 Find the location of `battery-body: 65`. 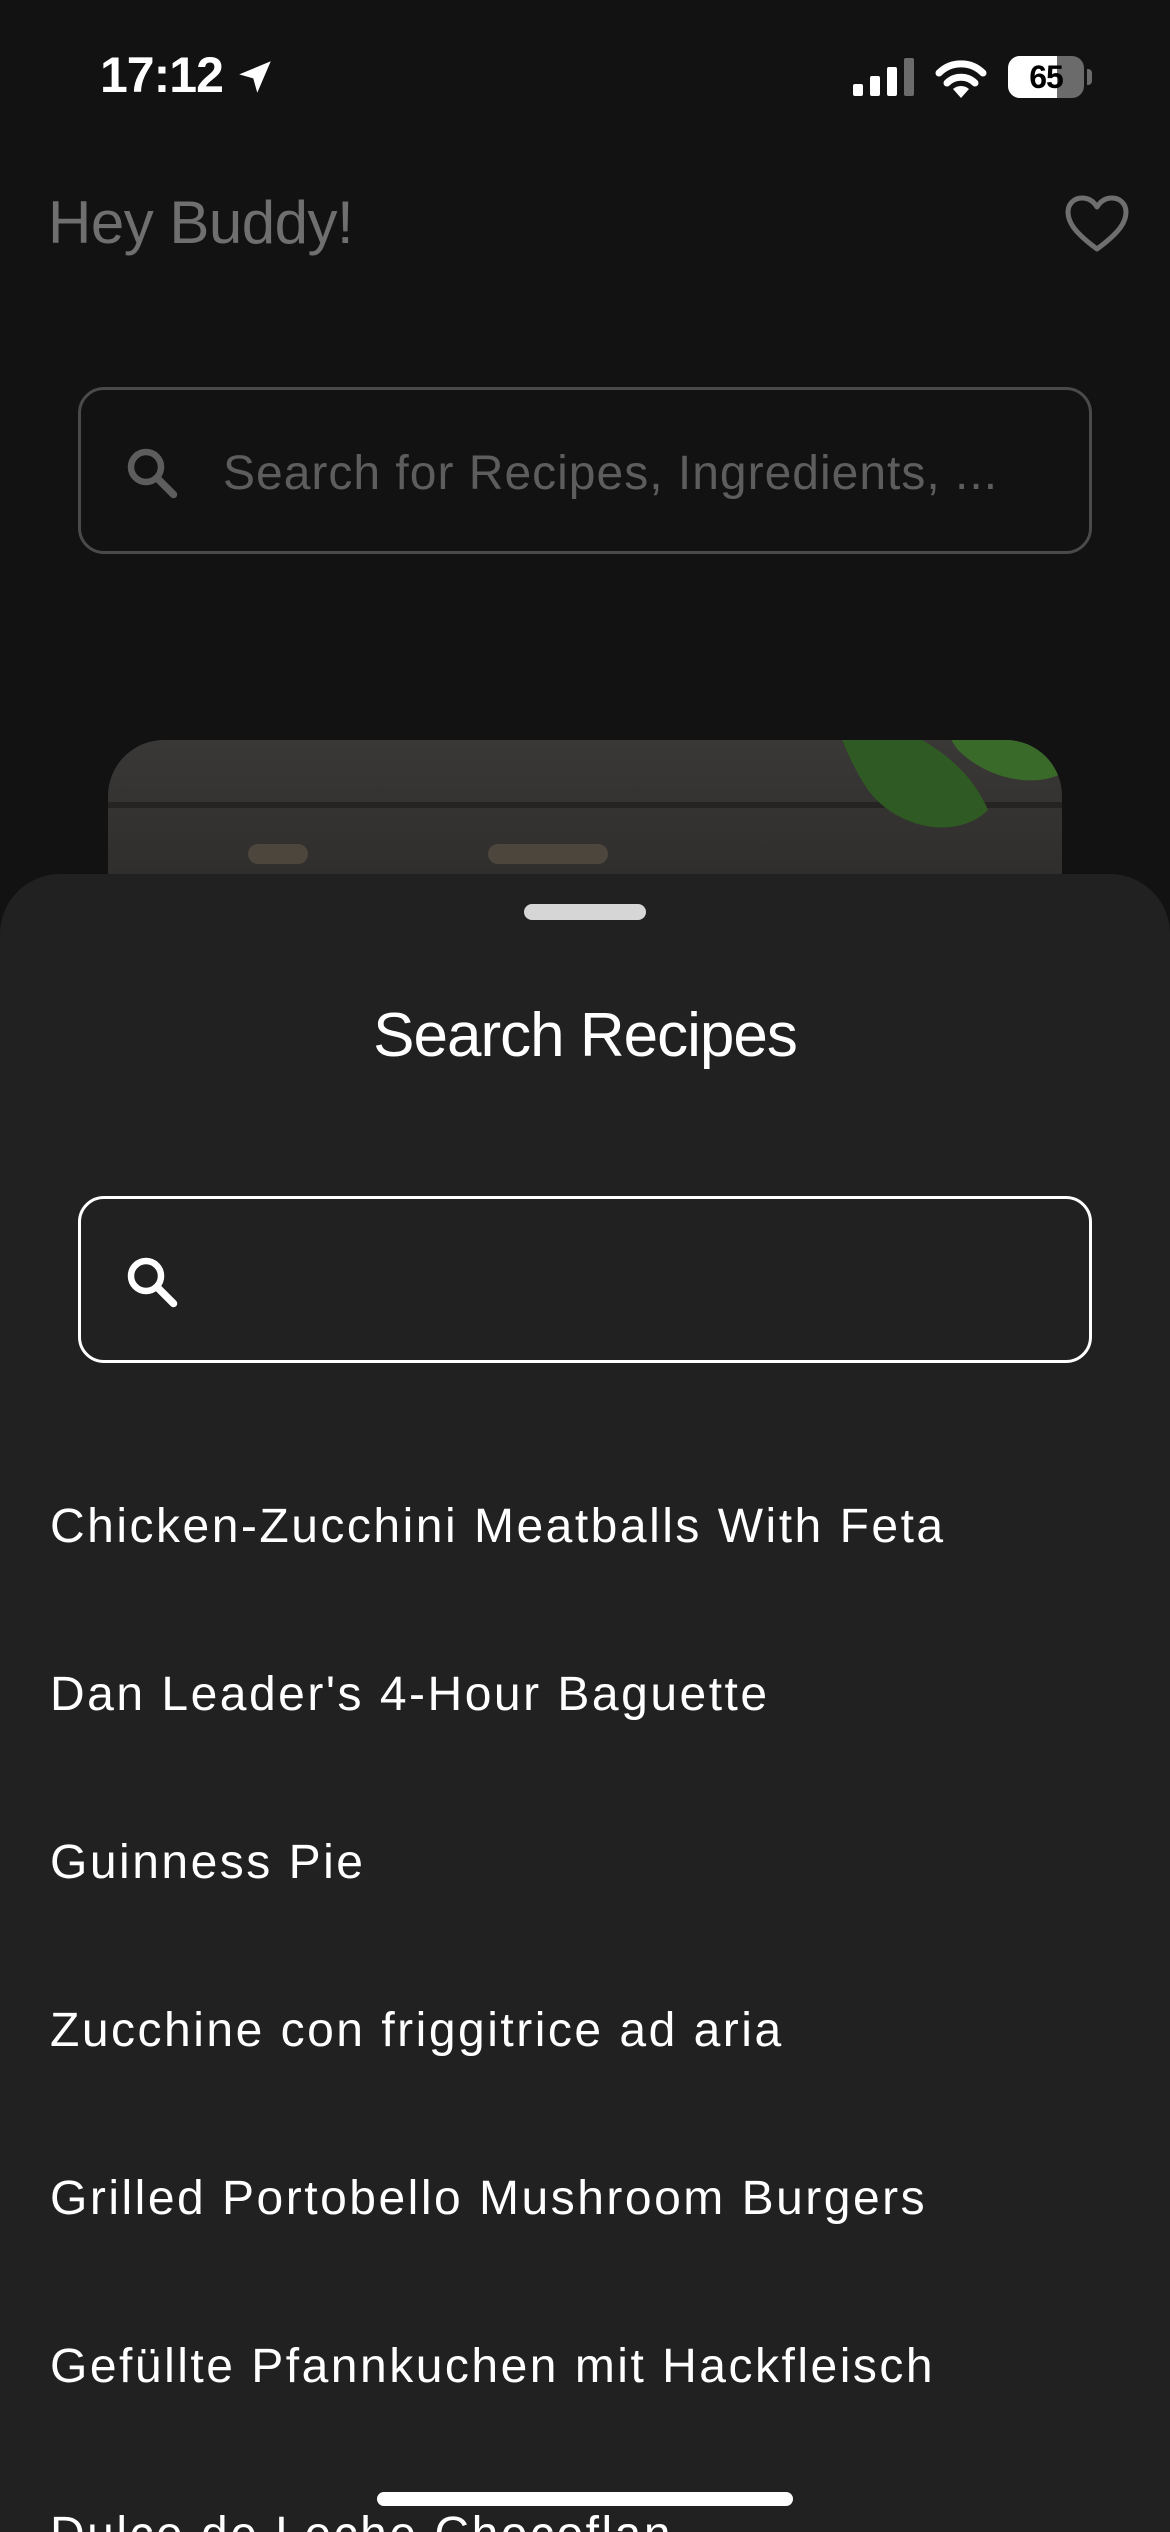

battery-body: 65 is located at coordinates (1046, 77).